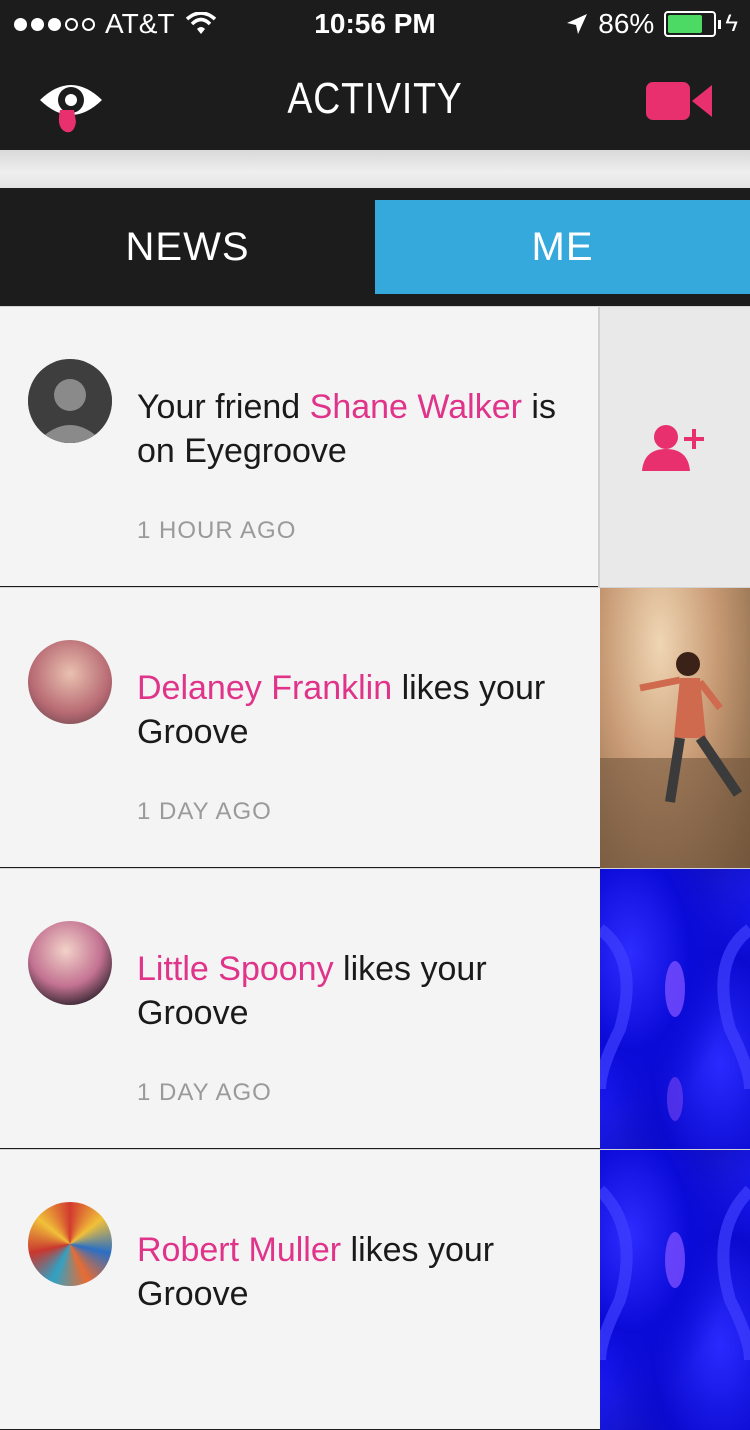  I want to click on add-friend-icon, so click(673, 448).